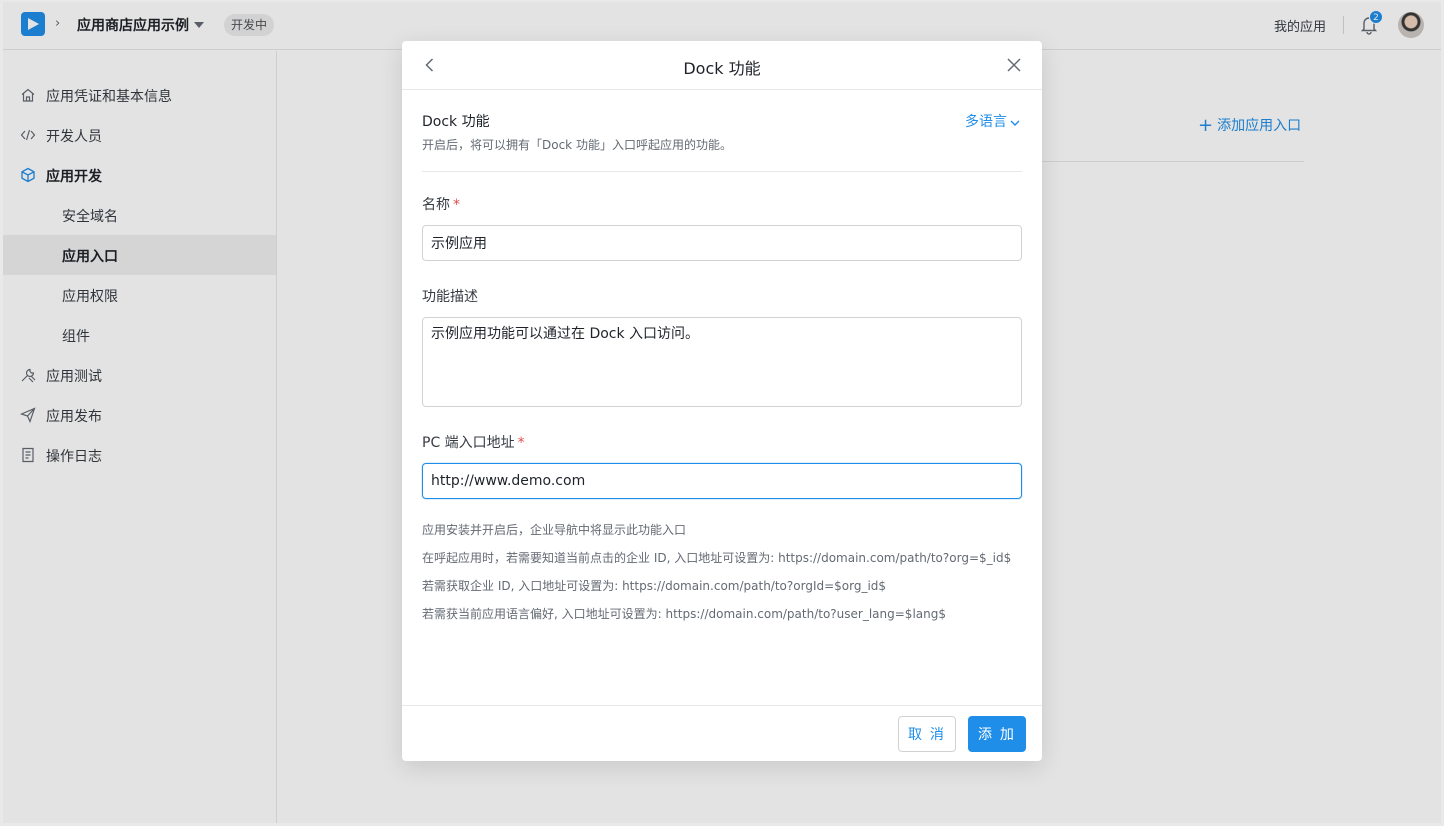 This screenshot has height=826, width=1444. Describe the element at coordinates (456, 122) in the screenshot. I see `section-title: Dock 功能` at that location.